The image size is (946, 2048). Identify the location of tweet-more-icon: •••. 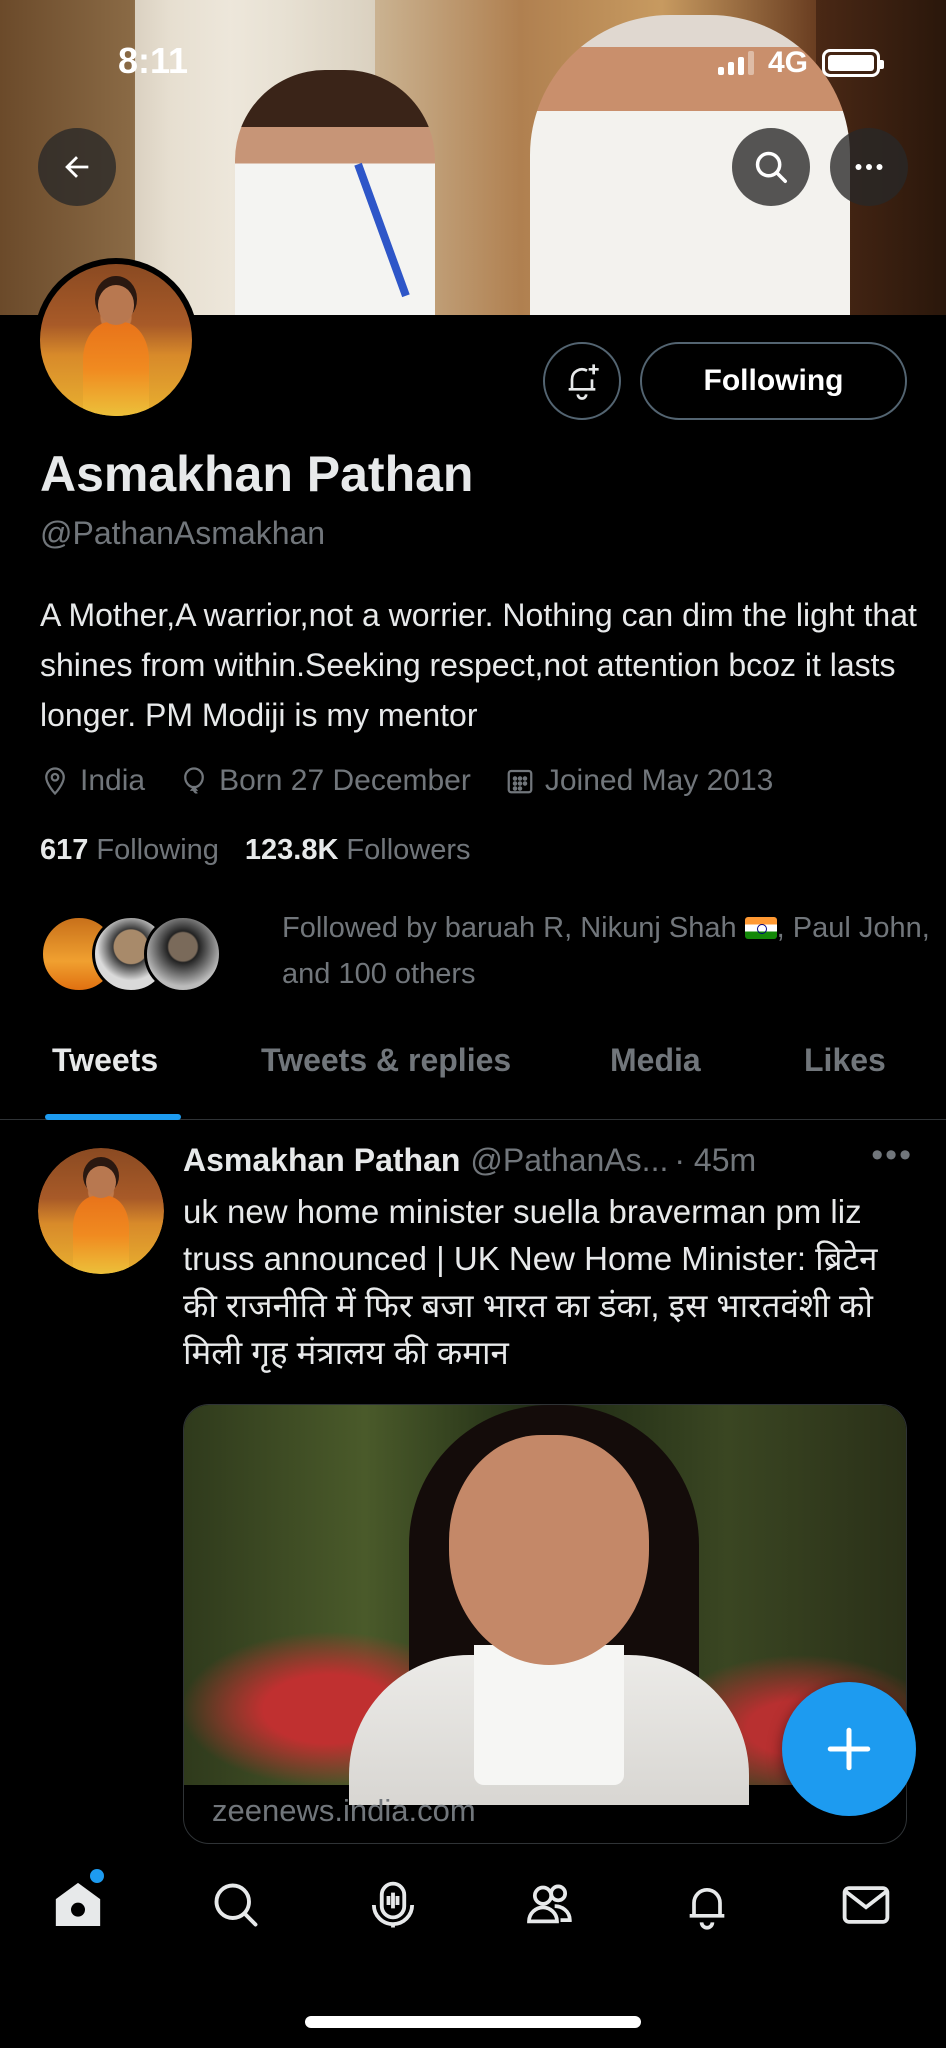
(892, 1155).